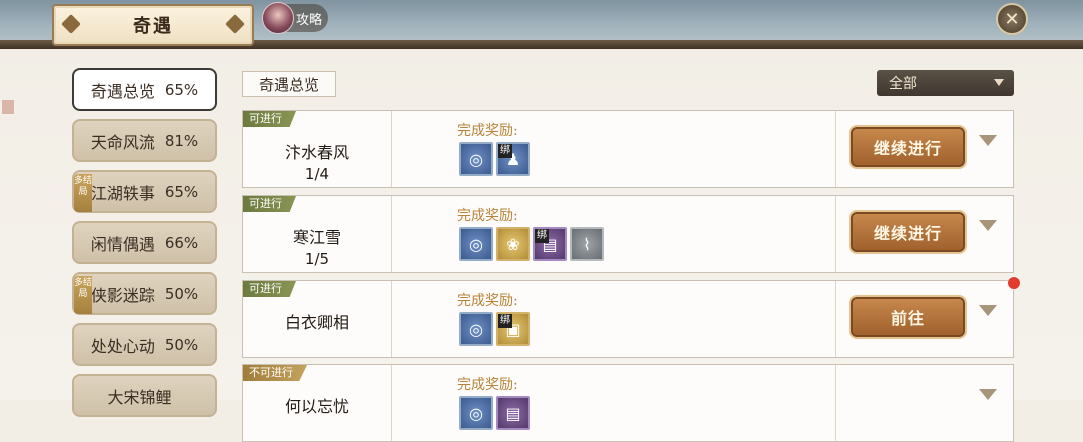  I want to click on quest-card: 可进行 汴水春风 1/4 完成奖励: ◎ ♟ 绑 继续进行, so click(628, 149).